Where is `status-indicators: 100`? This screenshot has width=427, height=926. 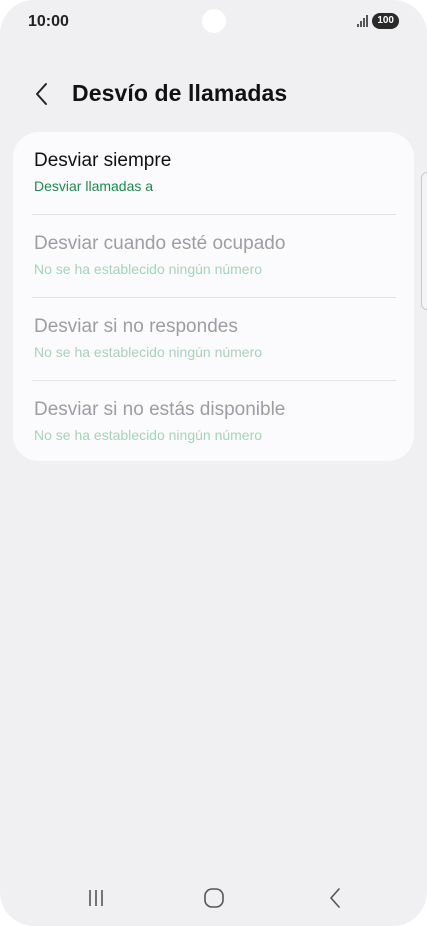
status-indicators: 100 is located at coordinates (378, 21).